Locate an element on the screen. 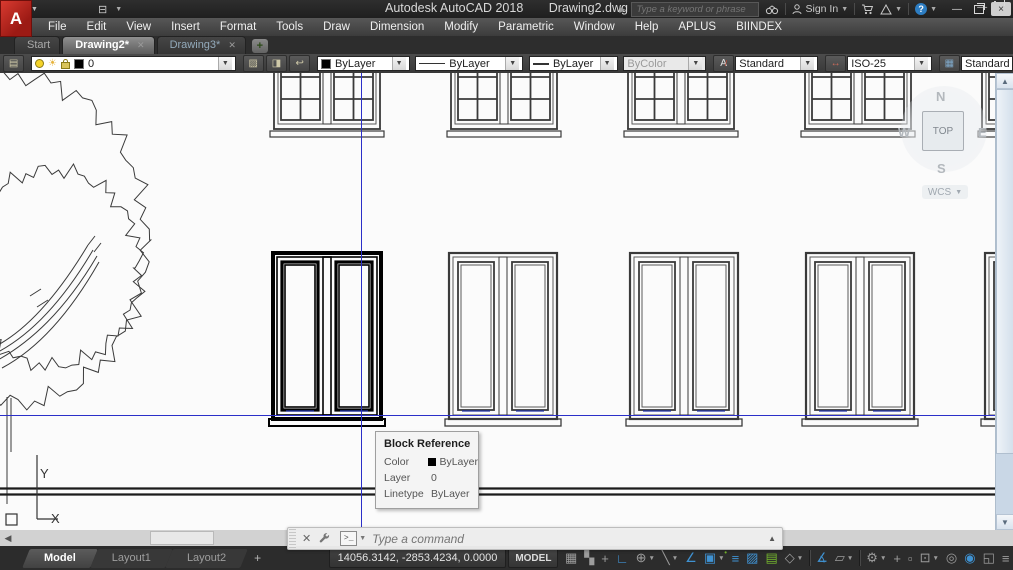  quick-access-dropdown-icon: ▼ is located at coordinates (118, 9).